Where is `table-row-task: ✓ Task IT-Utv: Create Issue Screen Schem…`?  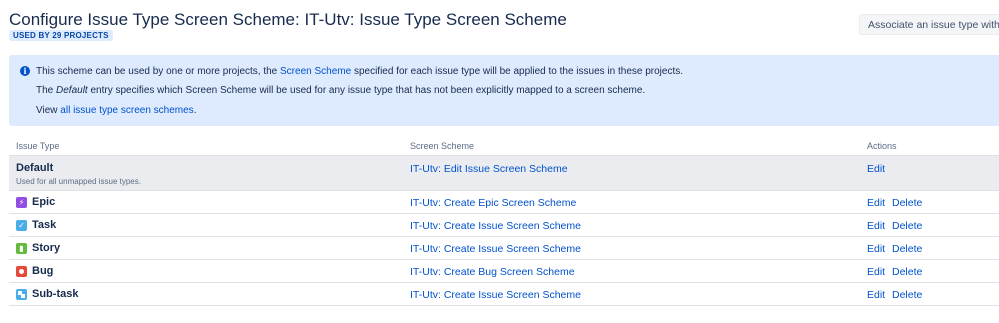
table-row-task: ✓ Task IT-Utv: Create Issue Screen Schem… is located at coordinates (504, 225).